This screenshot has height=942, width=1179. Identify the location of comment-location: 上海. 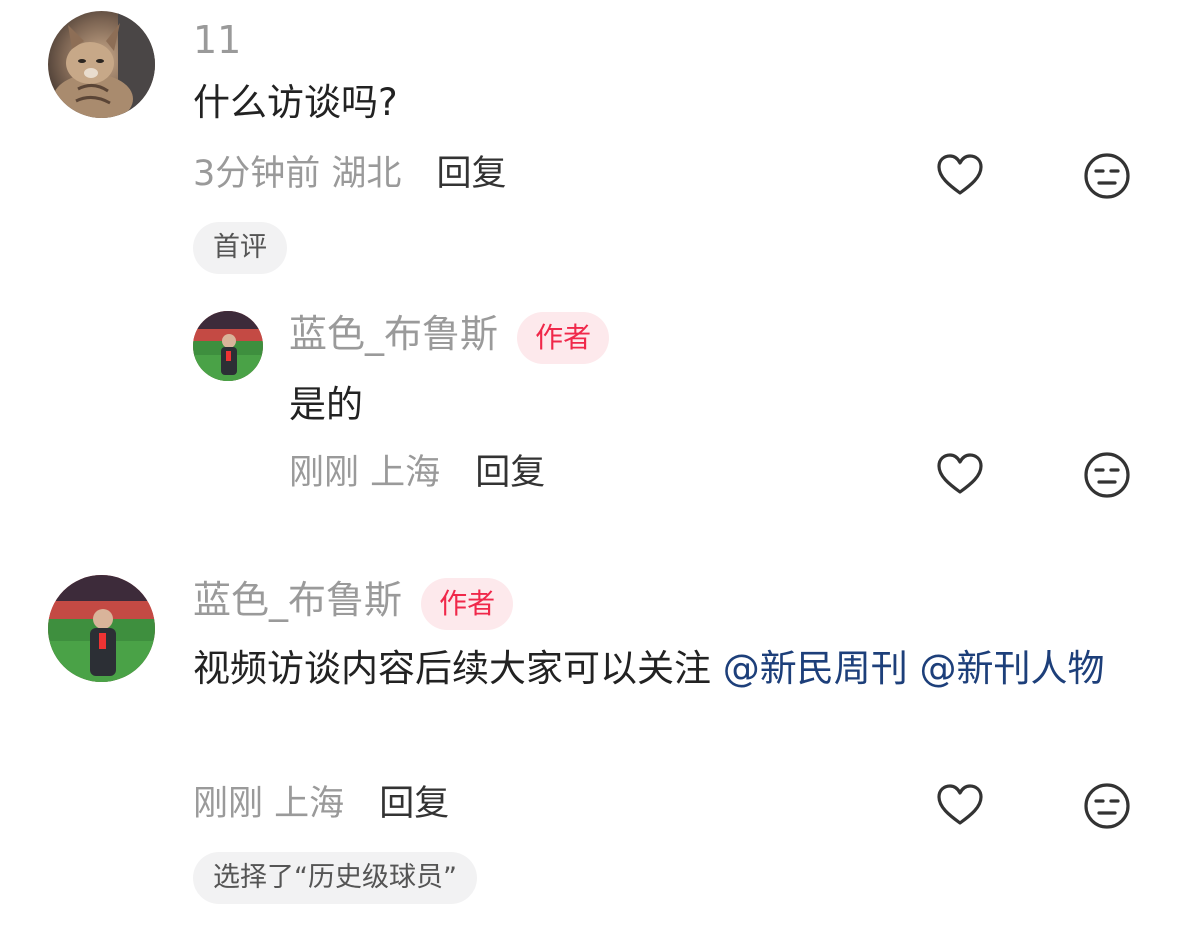
(309, 804).